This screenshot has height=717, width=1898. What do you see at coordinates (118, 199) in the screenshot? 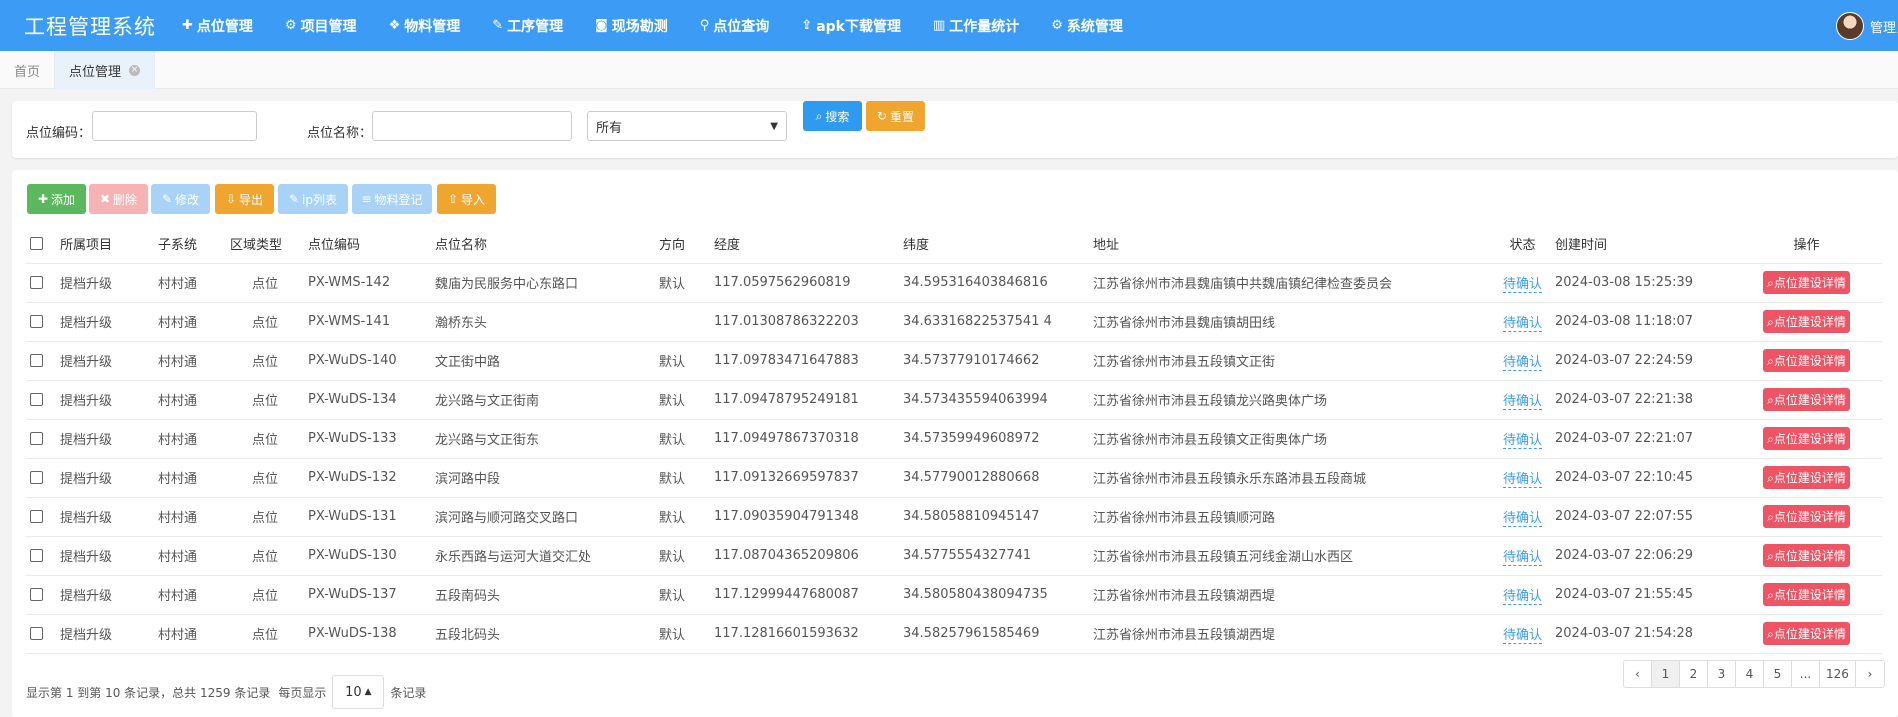
I see `delete-button: ✖ 删除` at bounding box center [118, 199].